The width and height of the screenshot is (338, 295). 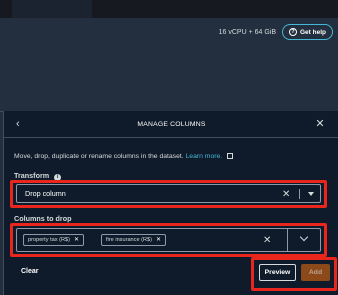 I want to click on chevron-down-icon, so click(x=304, y=237).